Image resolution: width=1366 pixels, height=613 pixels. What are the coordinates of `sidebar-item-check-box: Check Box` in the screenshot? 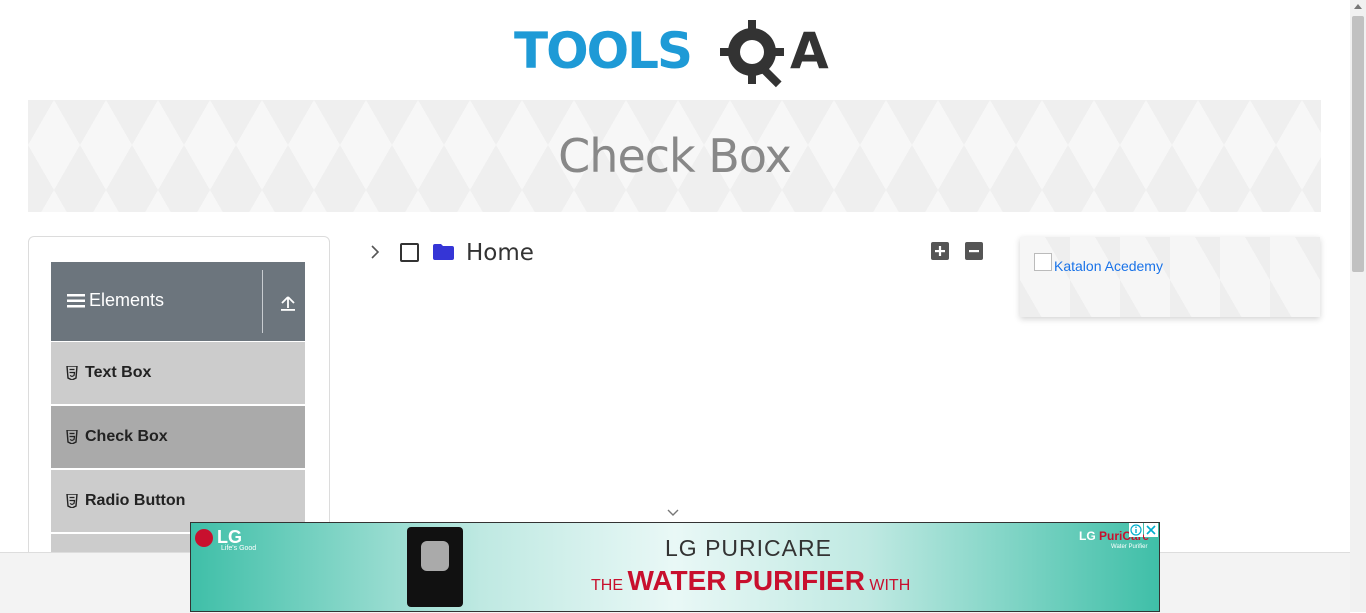 It's located at (178, 436).